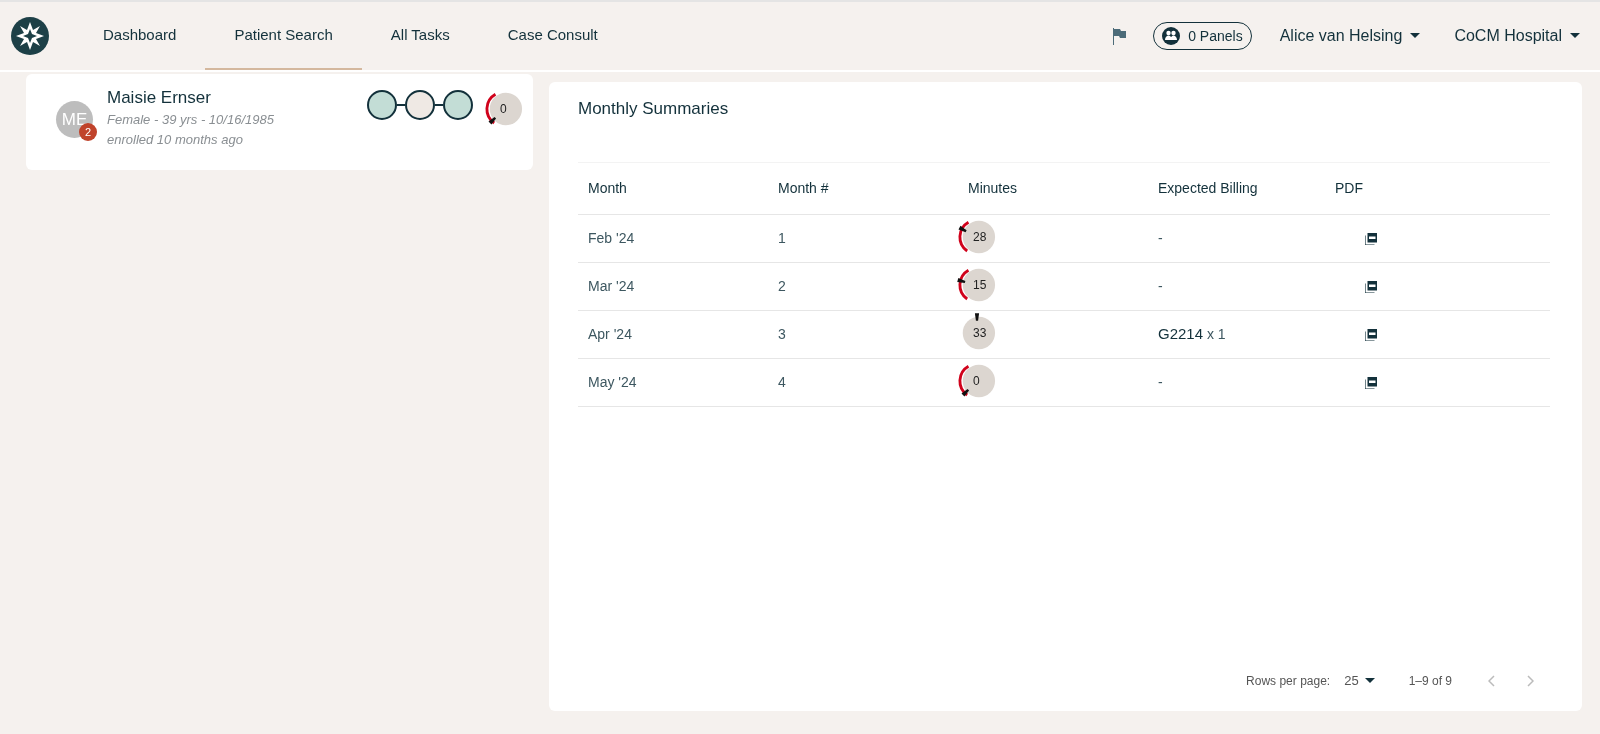 This screenshot has width=1600, height=734. I want to click on month-number-cell: 3, so click(782, 334).